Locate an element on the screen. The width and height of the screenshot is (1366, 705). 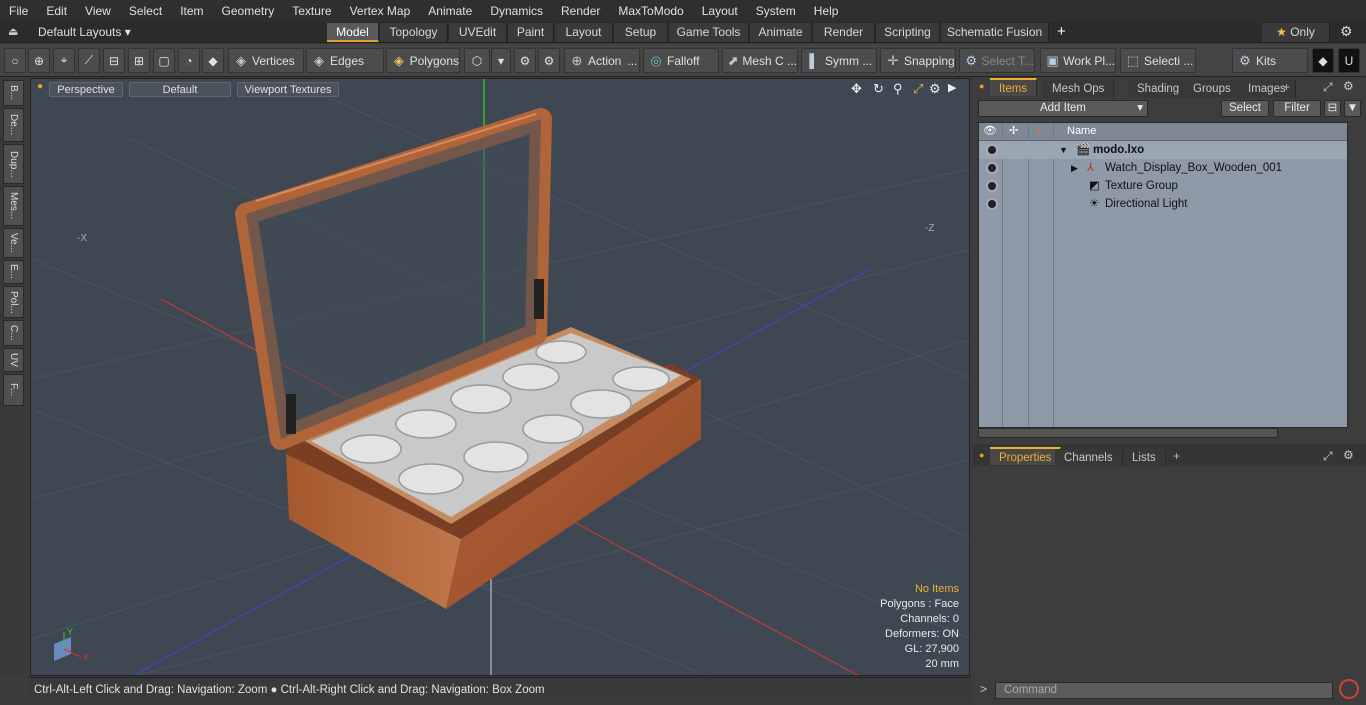
filter-button: Filter is located at coordinates (1297, 108).